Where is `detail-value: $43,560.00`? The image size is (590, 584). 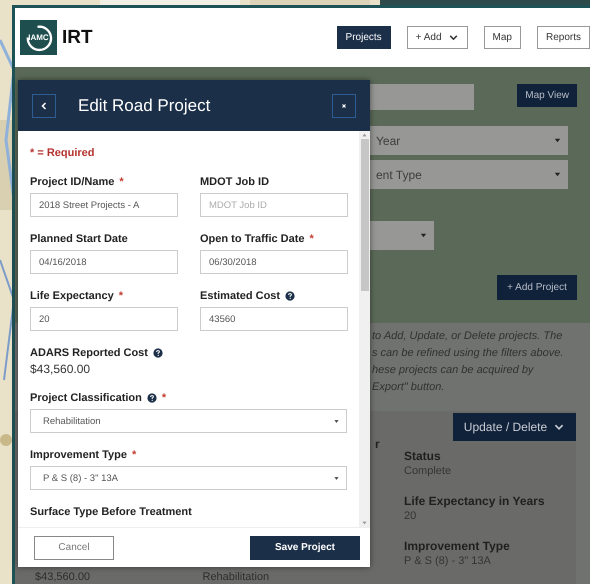 detail-value: $43,560.00 is located at coordinates (63, 577).